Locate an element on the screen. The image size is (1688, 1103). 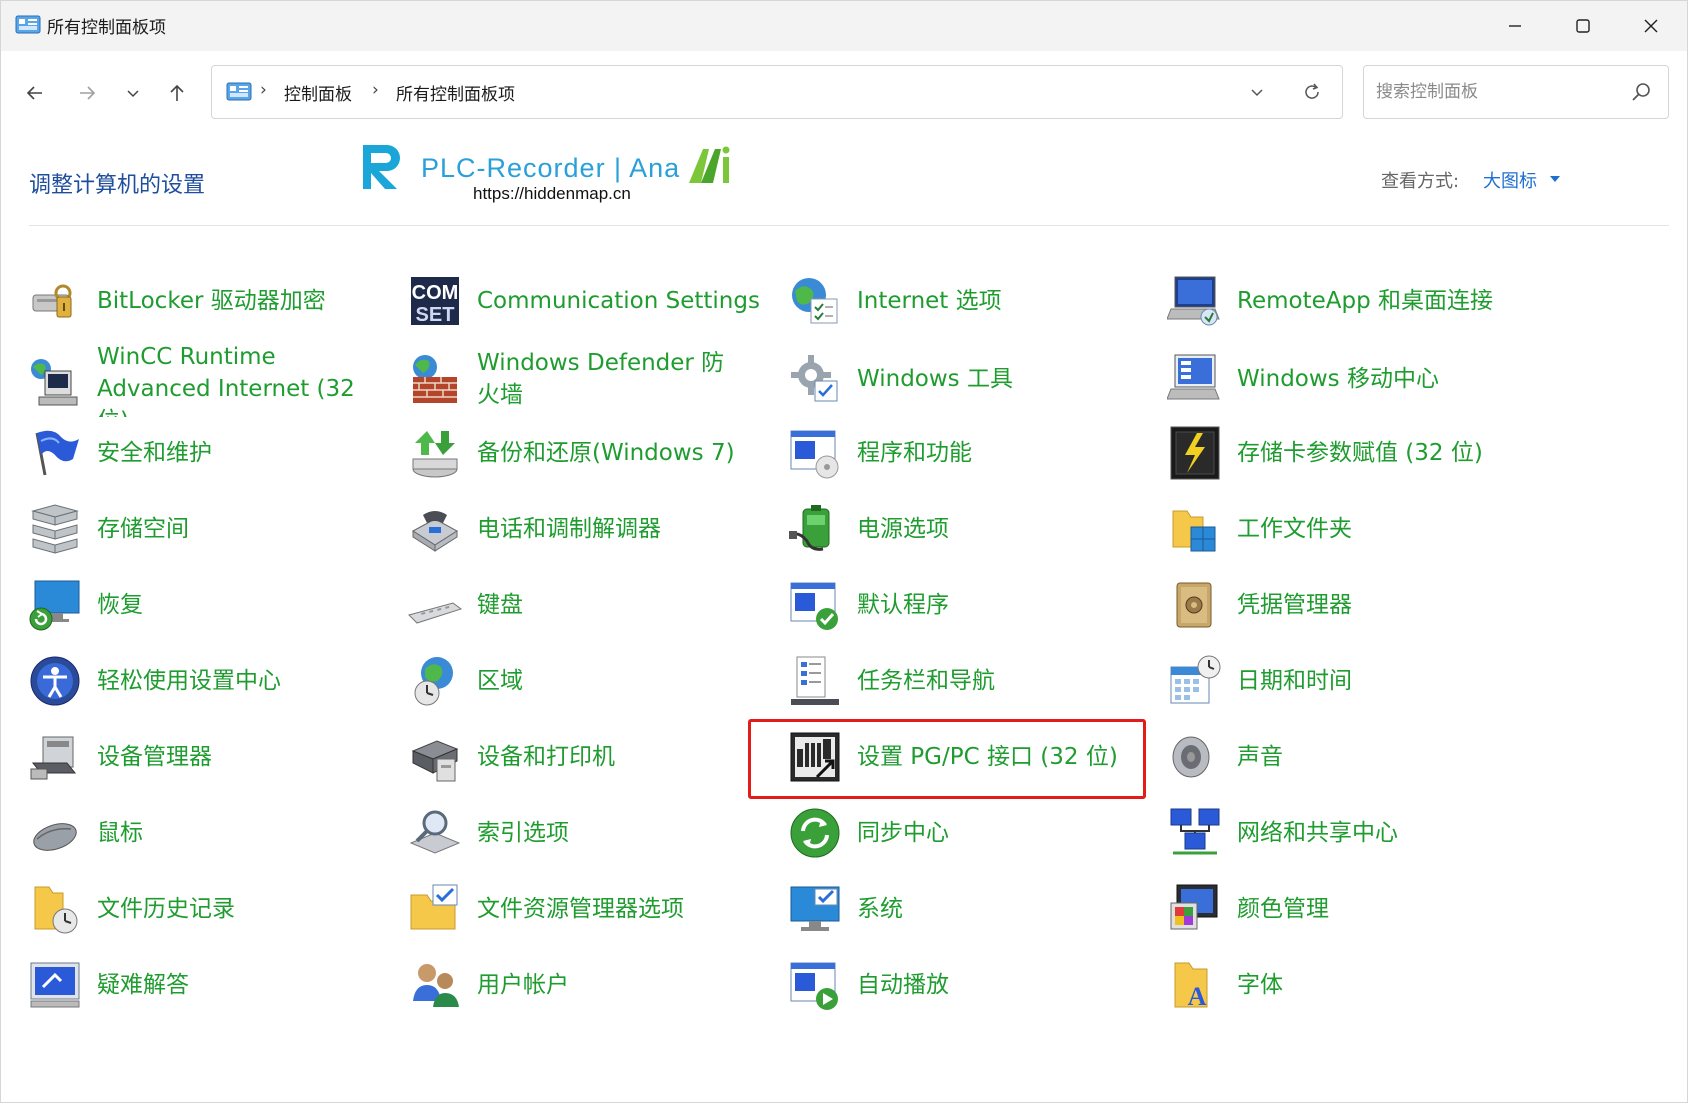
item-internet-options: Internet 选项 is located at coordinates (951, 301).